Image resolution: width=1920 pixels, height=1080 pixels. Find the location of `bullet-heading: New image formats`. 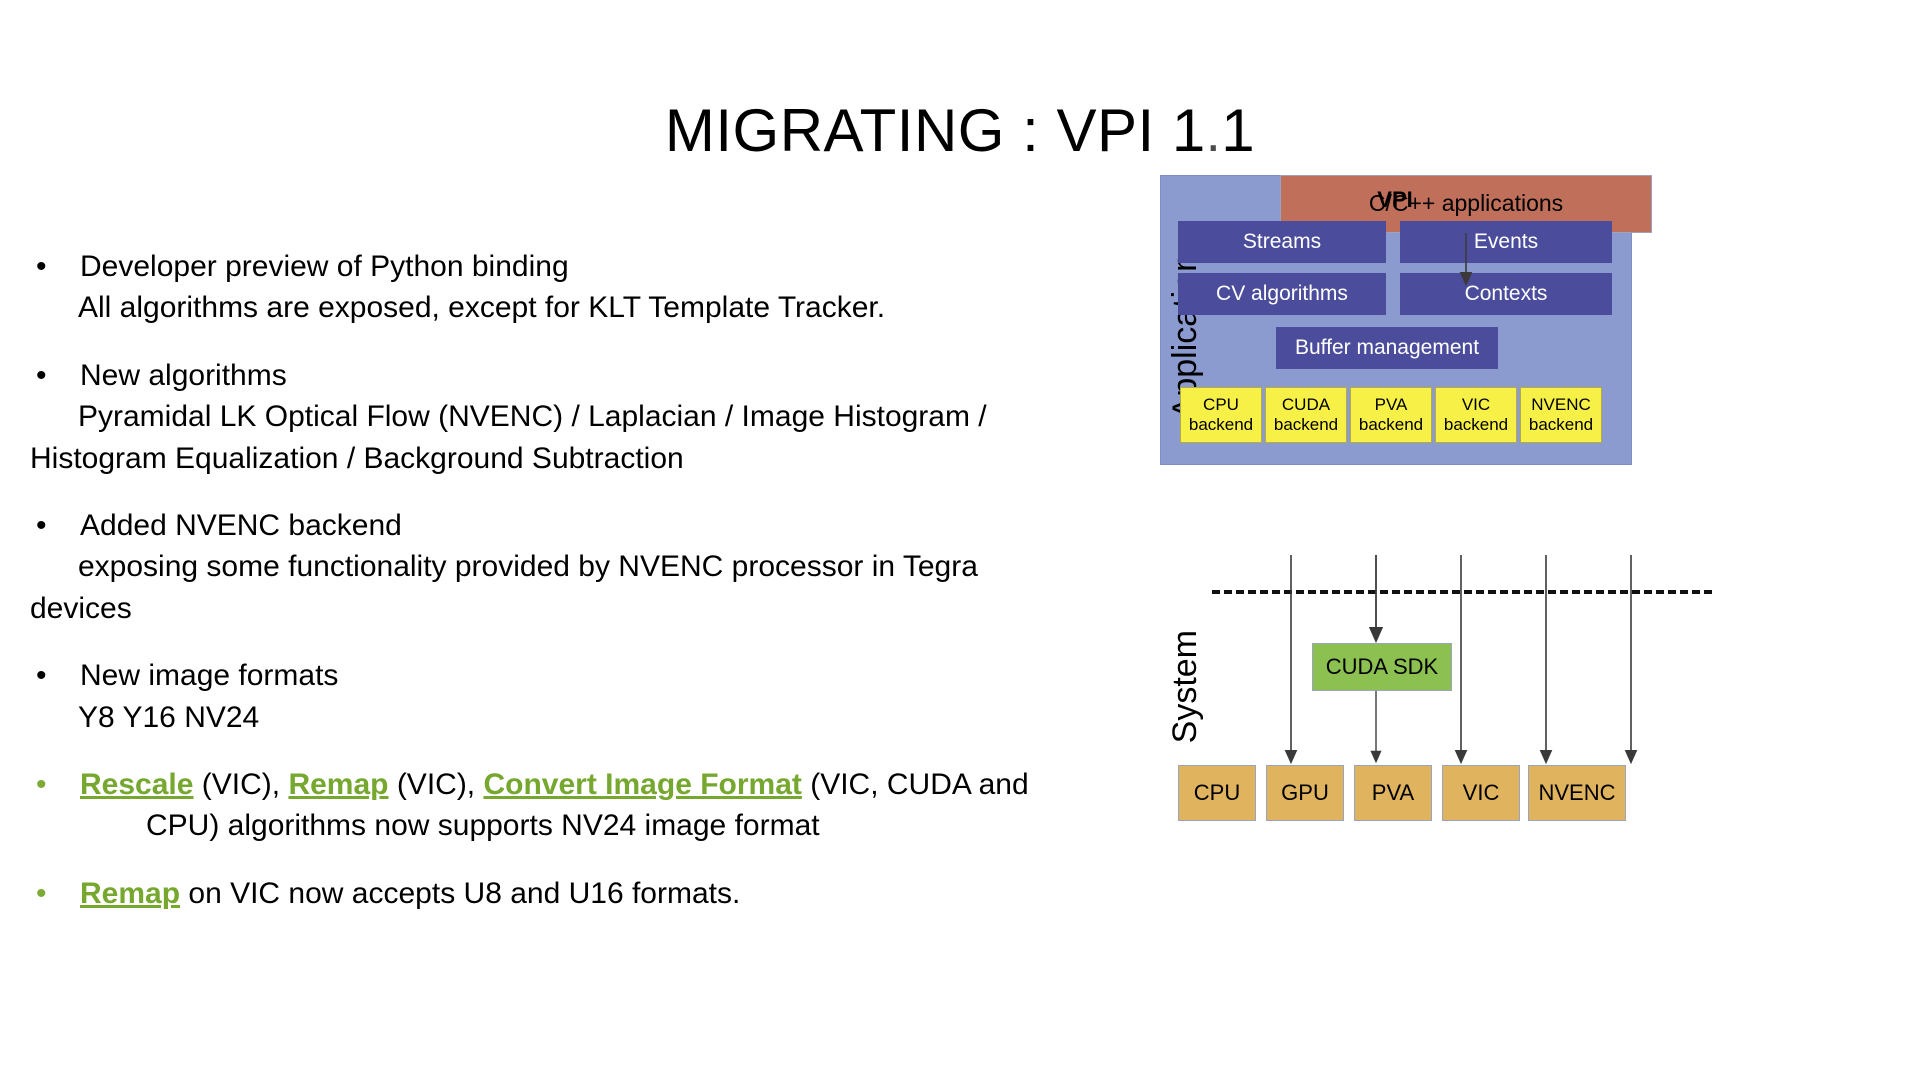

bullet-heading: New image formats is located at coordinates (209, 676).